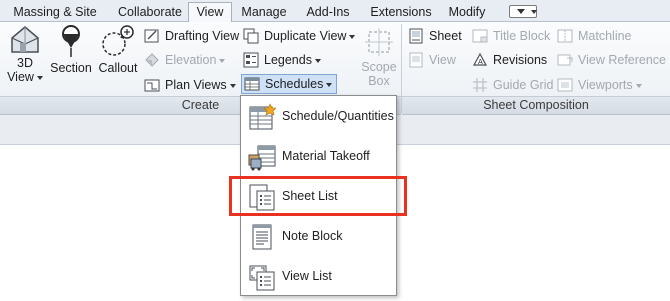 This screenshot has height=301, width=670. Describe the element at coordinates (262, 158) in the screenshot. I see `material-takeoff-icon` at that location.